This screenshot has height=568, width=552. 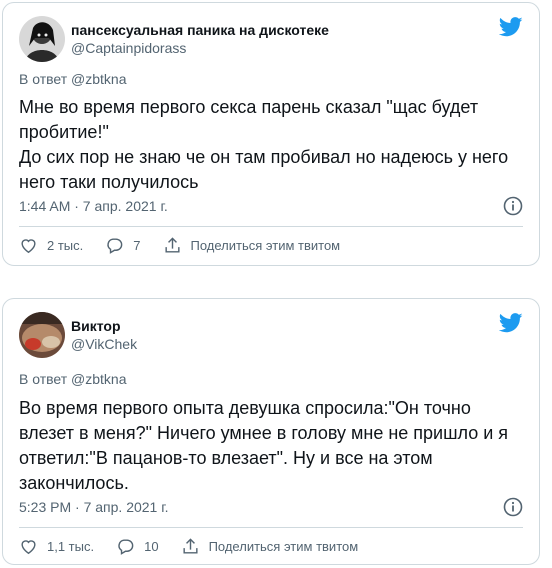 I want to click on tweet-timestamp: 5:23 PM · 7 апр. 2021 г., so click(x=94, y=507).